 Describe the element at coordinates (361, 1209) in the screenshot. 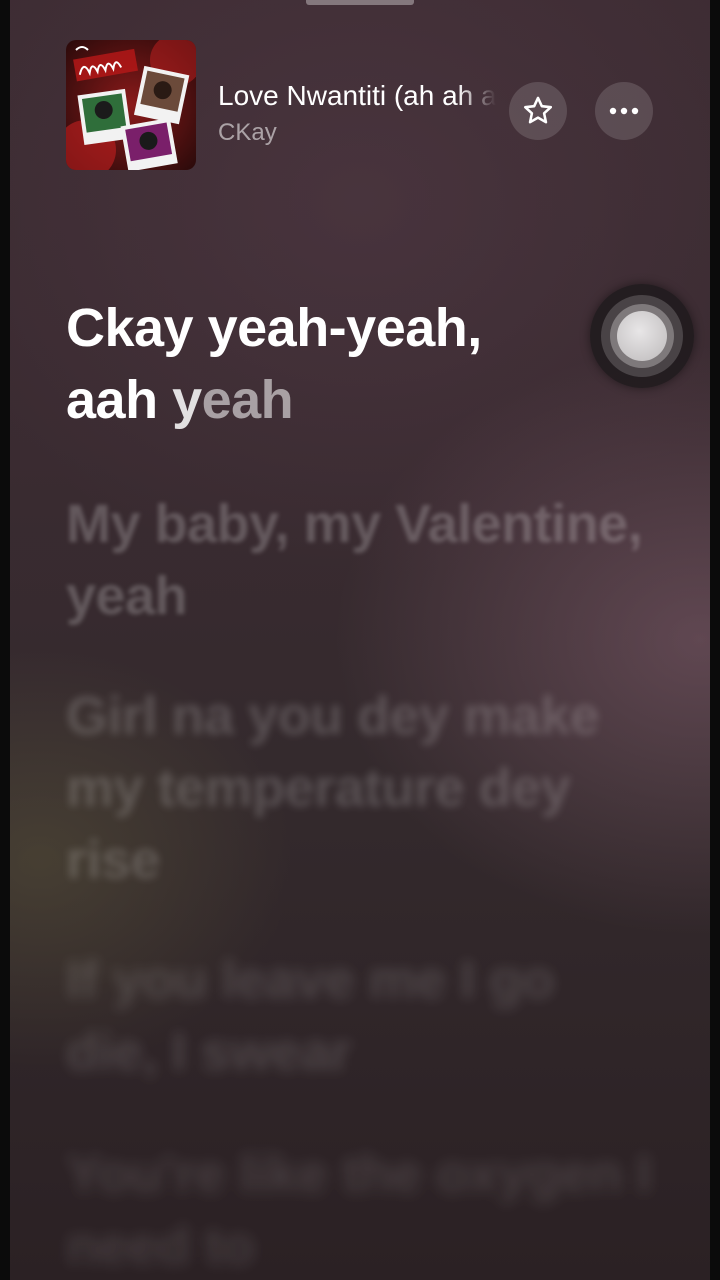

I see `lyric-line-upcoming: You're like the oxygen I need to` at that location.